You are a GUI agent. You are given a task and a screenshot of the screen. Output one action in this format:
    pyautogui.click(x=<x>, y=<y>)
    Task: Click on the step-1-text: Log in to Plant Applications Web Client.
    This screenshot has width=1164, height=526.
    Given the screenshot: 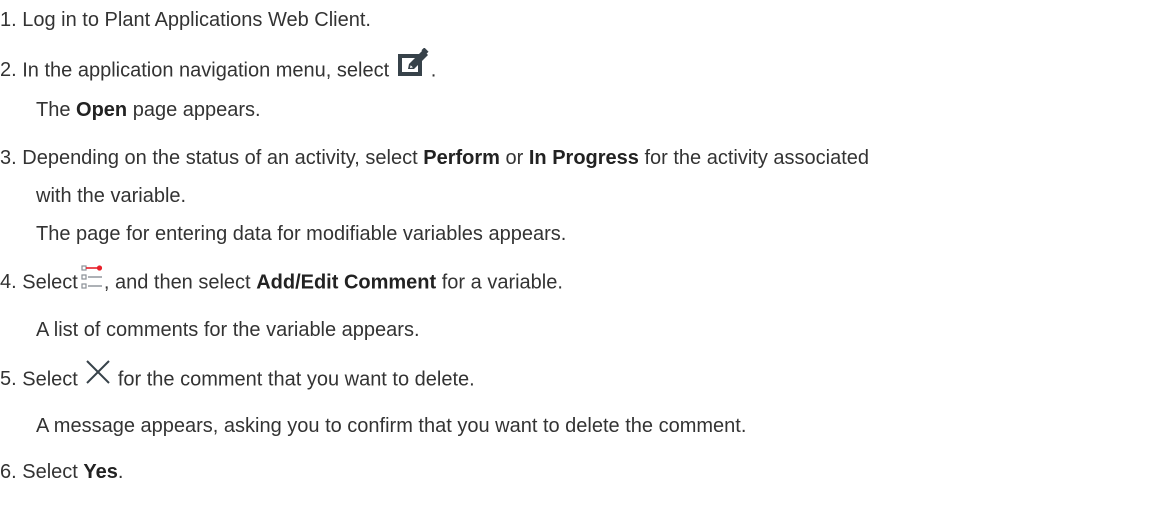 What is the action you would take?
    pyautogui.click(x=196, y=20)
    